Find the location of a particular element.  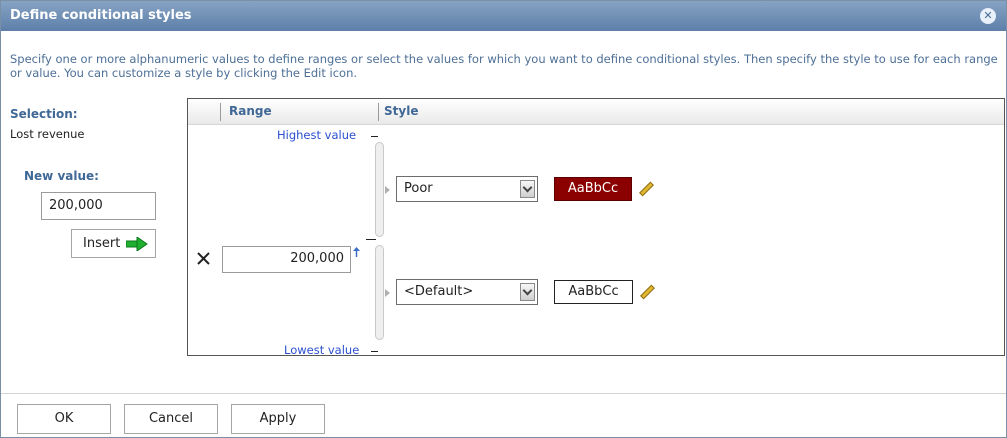

insert-button: Insert is located at coordinates (113, 243).